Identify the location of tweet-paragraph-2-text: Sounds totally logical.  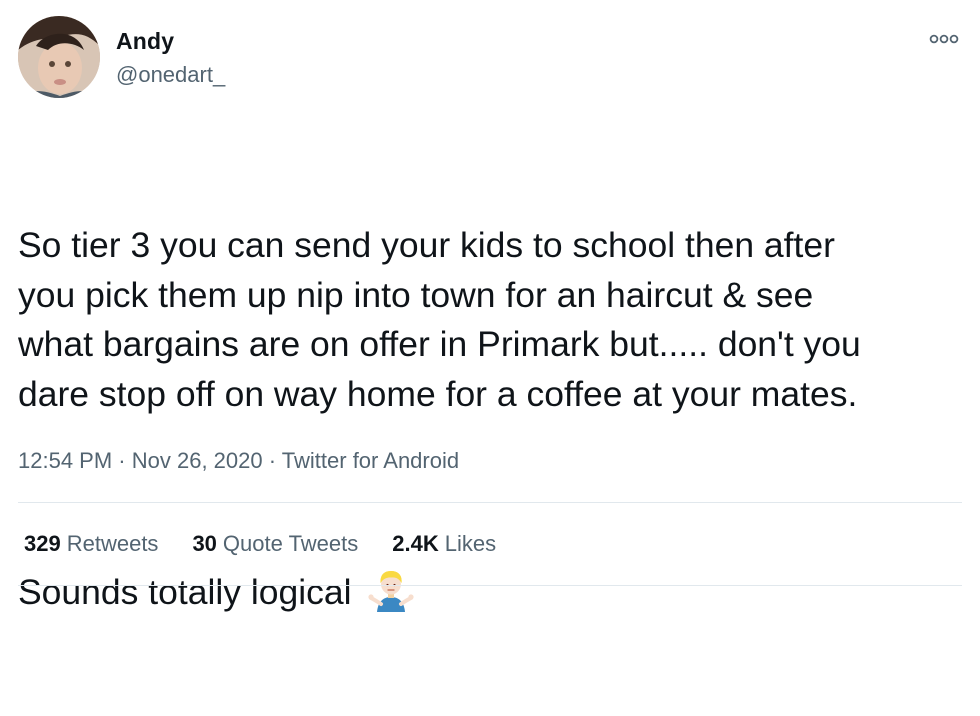
(185, 591).